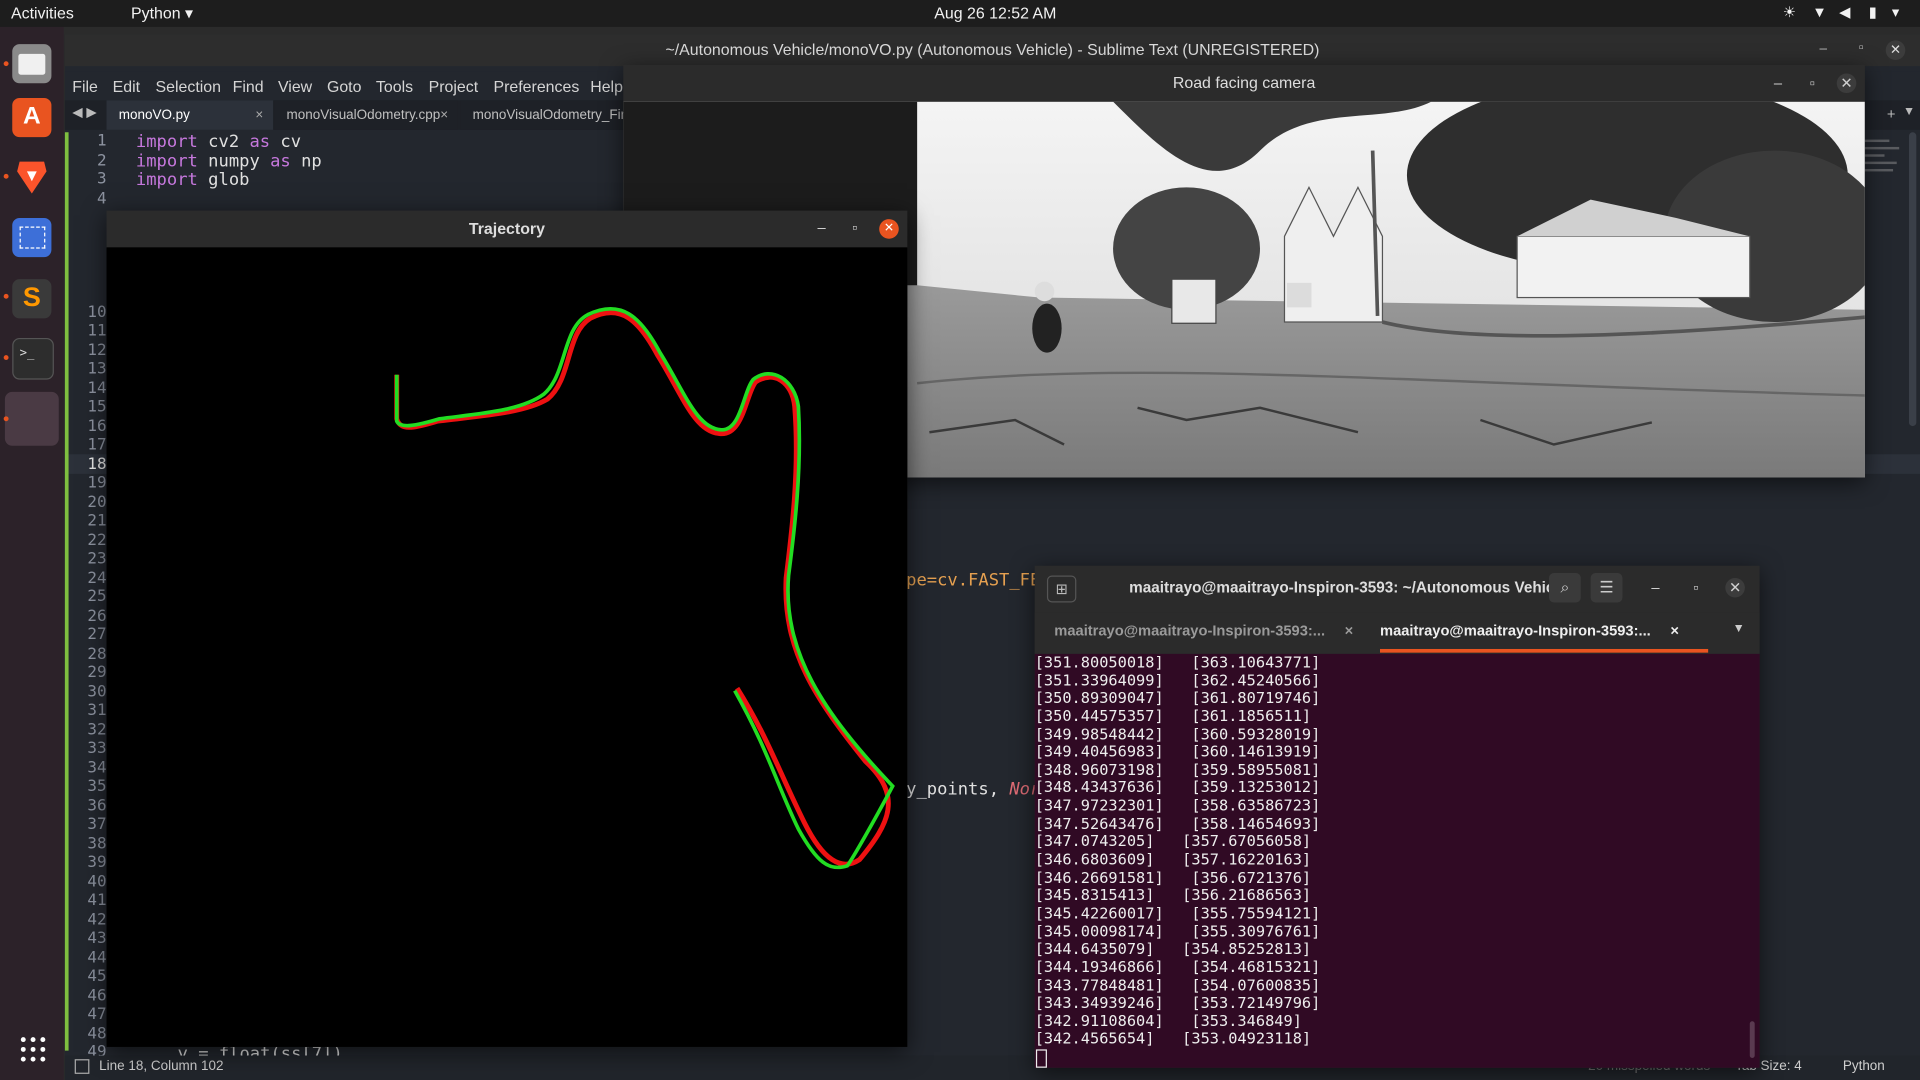 This screenshot has height=1080, width=1920. I want to click on active-tab-indicator, so click(1544, 650).